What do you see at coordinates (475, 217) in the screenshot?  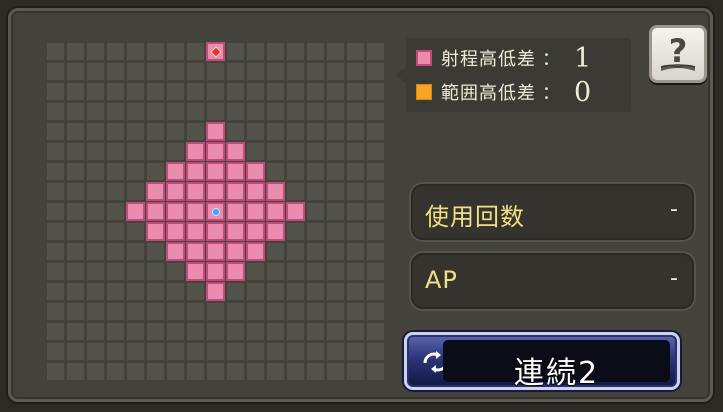 I see `uses-label: 使用回数` at bounding box center [475, 217].